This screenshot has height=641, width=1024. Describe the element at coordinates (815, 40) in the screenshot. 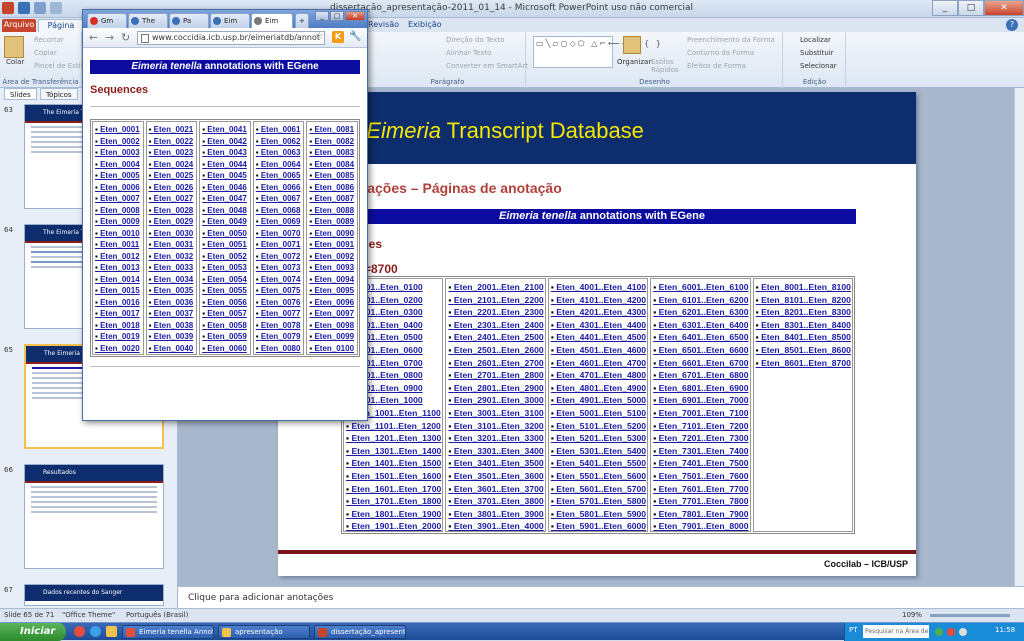

I see `find-button: Localizar` at that location.